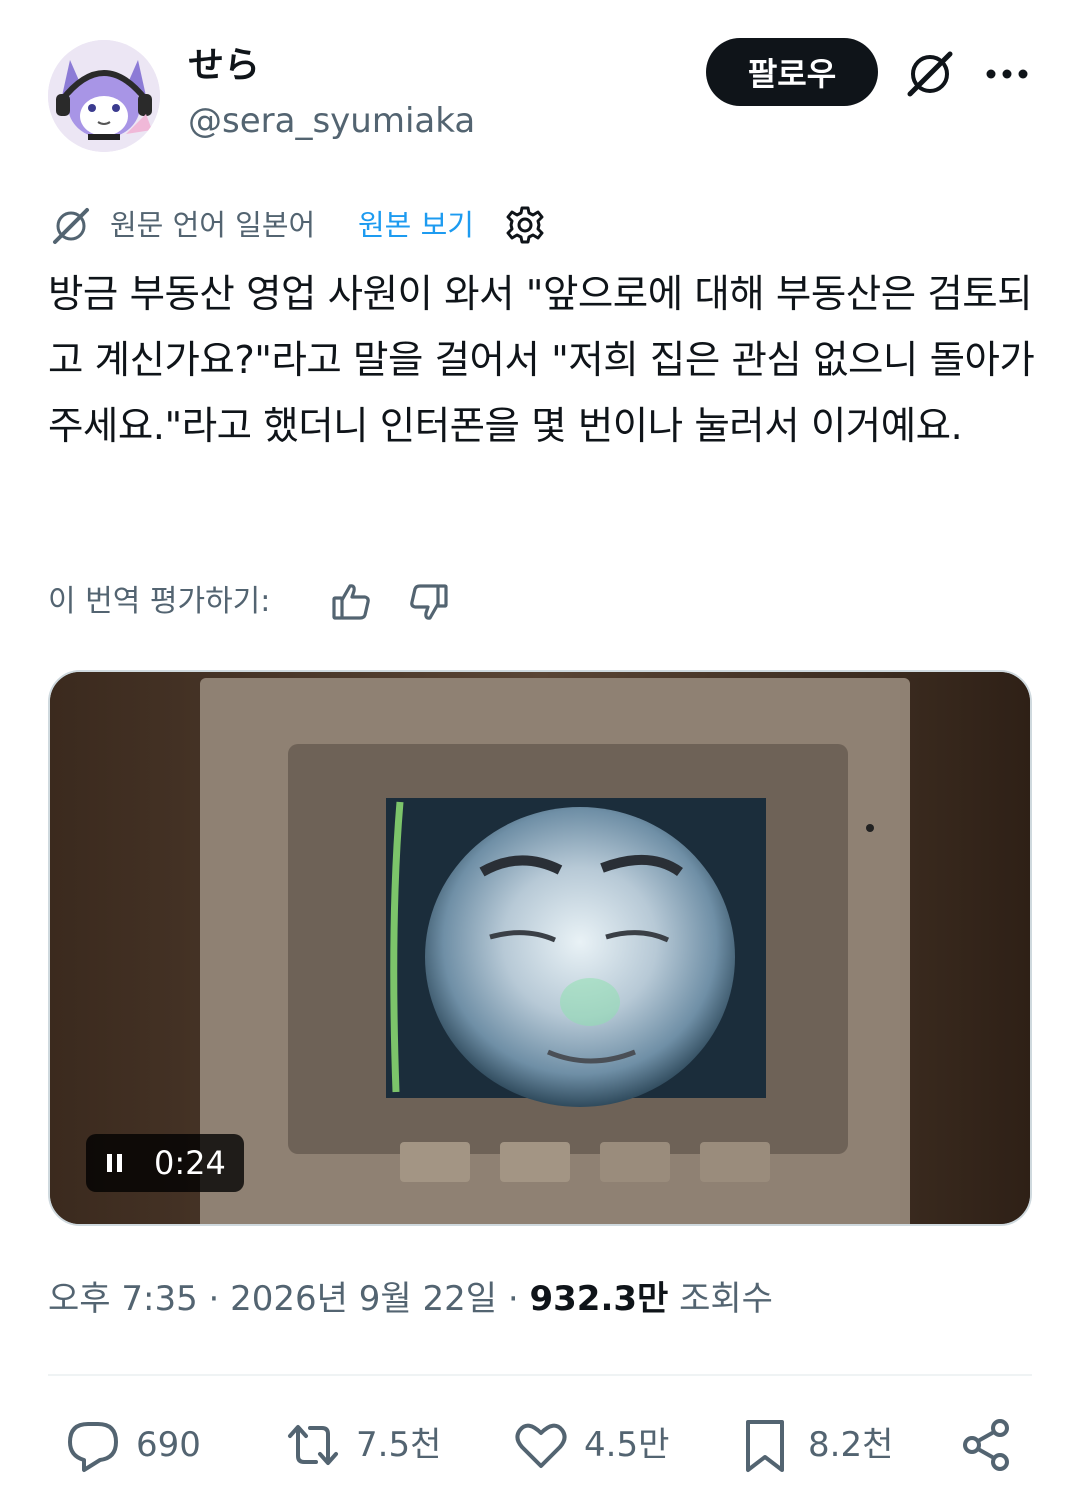 The width and height of the screenshot is (1080, 1511). Describe the element at coordinates (792, 72) in the screenshot. I see `follow-button: 팔로우` at that location.